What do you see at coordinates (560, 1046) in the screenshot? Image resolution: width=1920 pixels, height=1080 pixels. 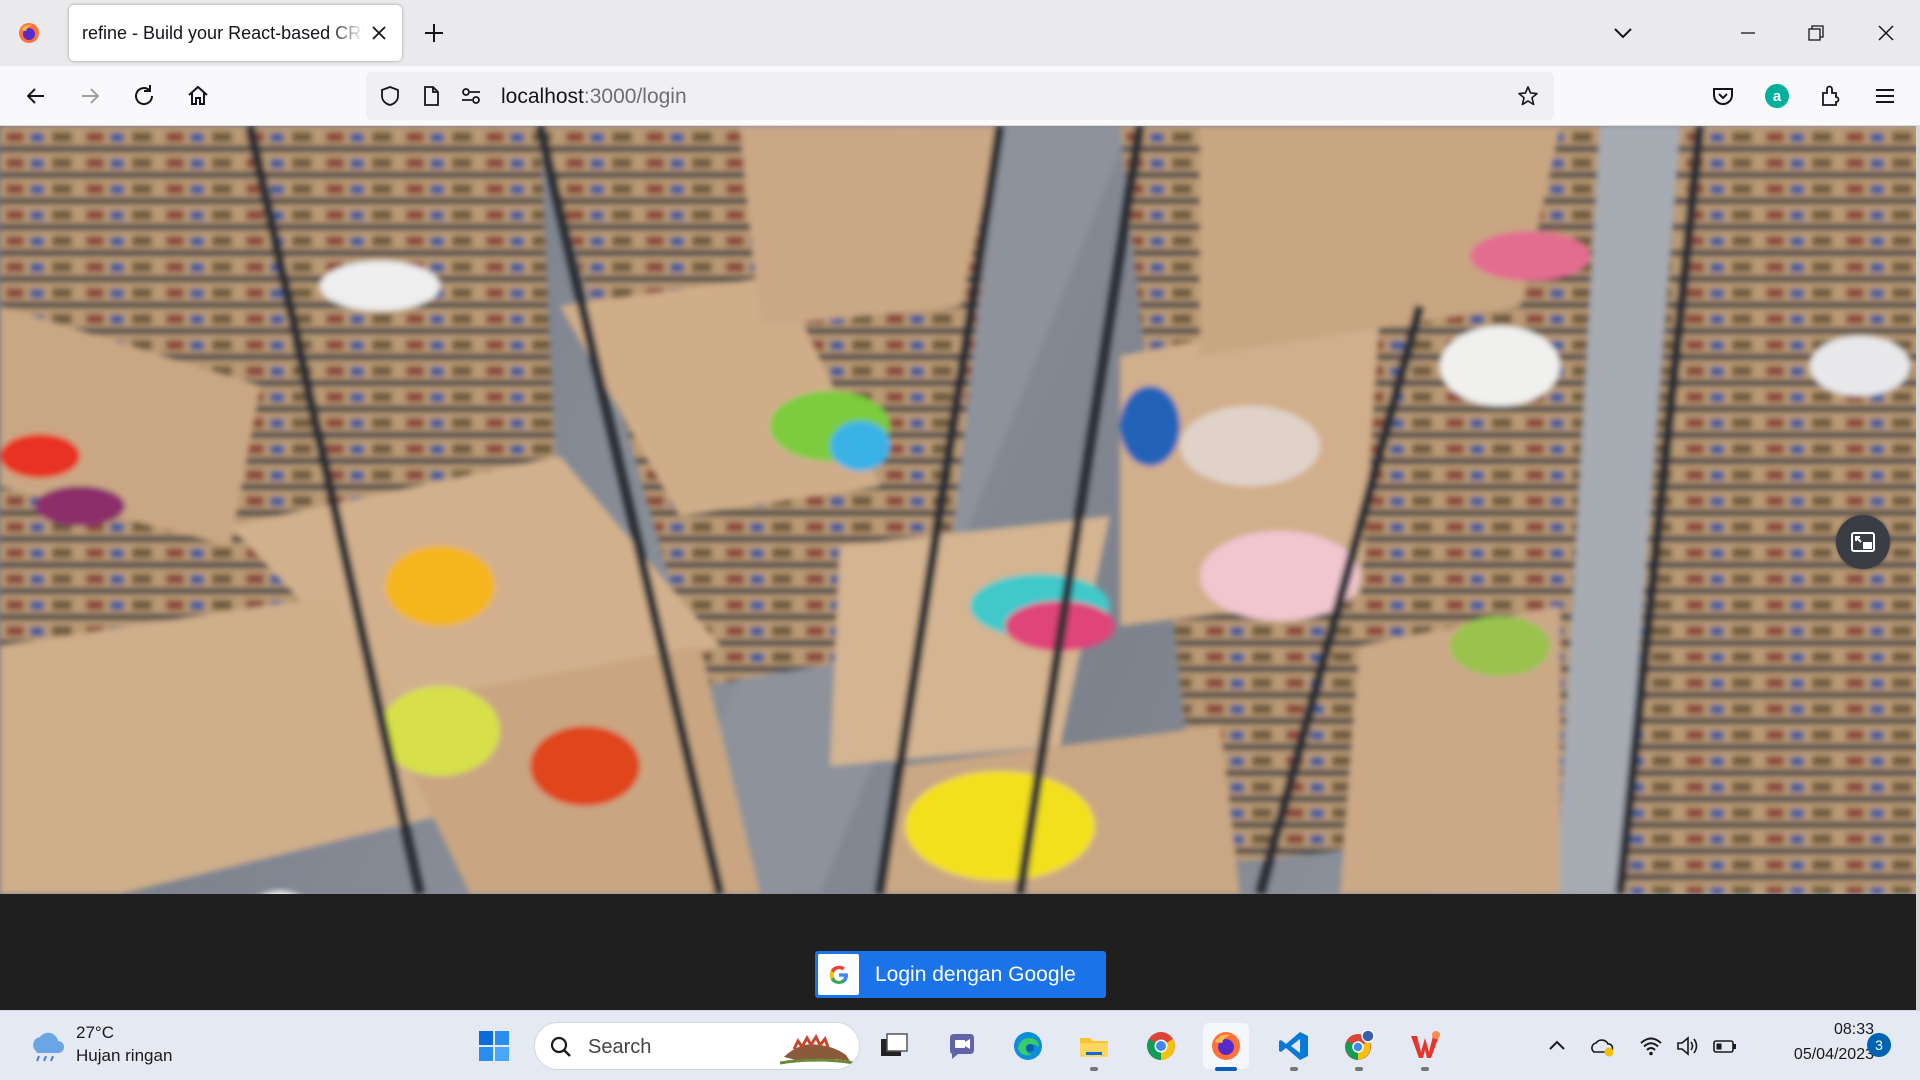 I see `search-icon` at bounding box center [560, 1046].